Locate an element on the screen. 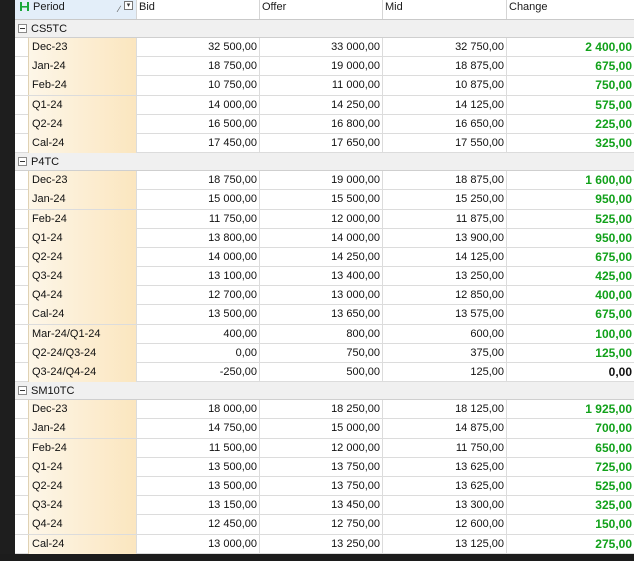 The width and height of the screenshot is (634, 561). mid-cell: 14 875,00 is located at coordinates (445, 429).